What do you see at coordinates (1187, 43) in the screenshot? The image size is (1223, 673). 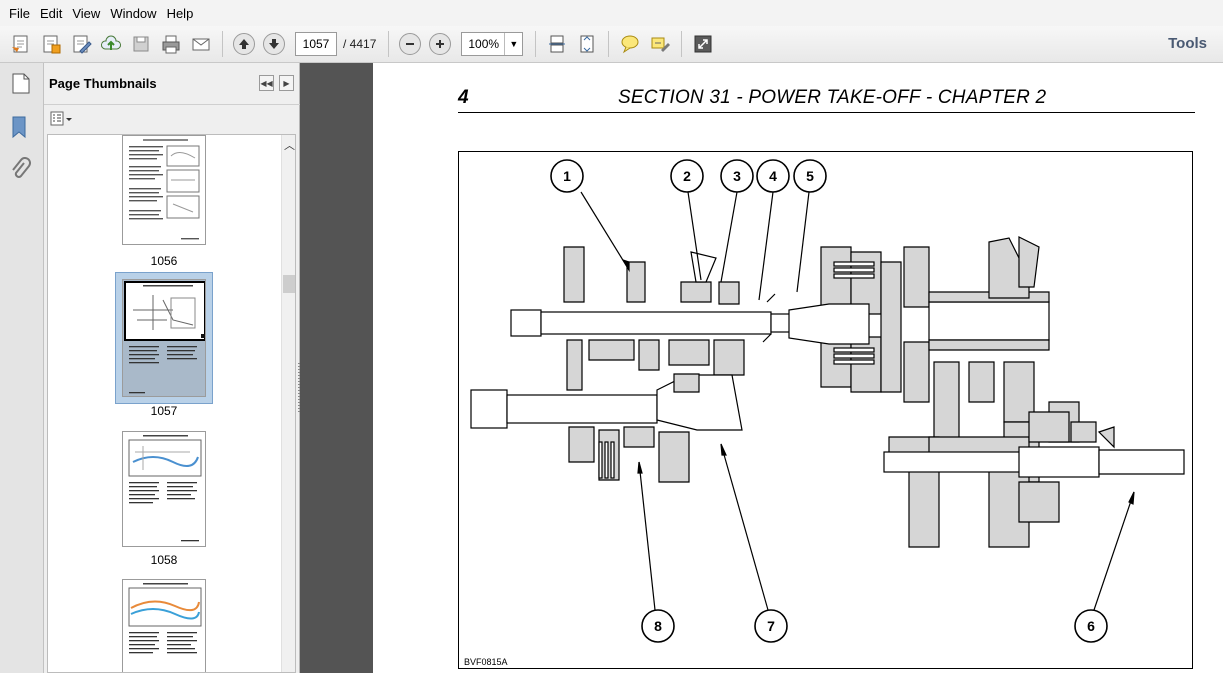 I see `tools-button: Tools` at bounding box center [1187, 43].